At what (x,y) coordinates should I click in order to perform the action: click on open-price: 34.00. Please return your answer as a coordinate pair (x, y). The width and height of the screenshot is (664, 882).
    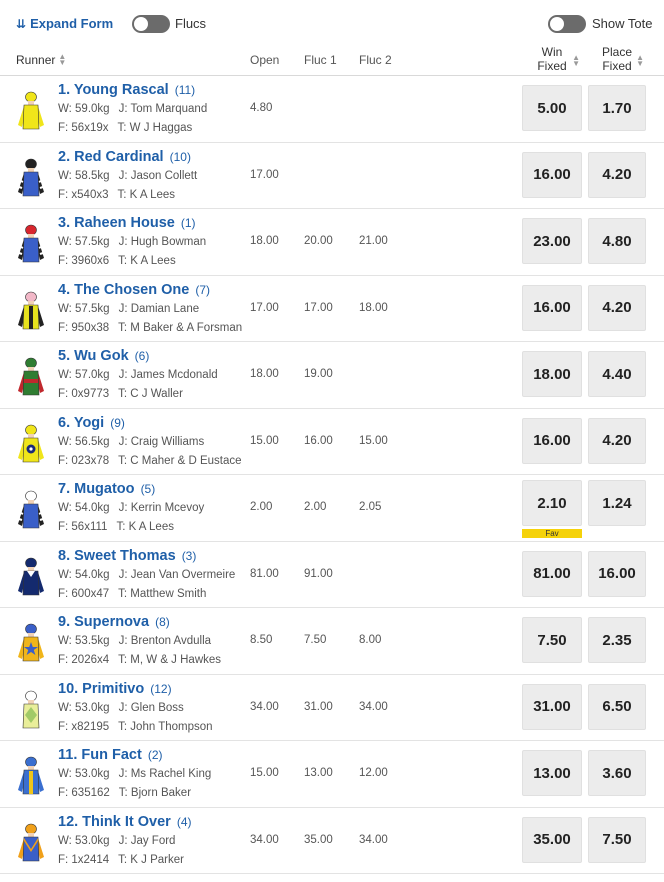
    Looking at the image, I should click on (264, 839).